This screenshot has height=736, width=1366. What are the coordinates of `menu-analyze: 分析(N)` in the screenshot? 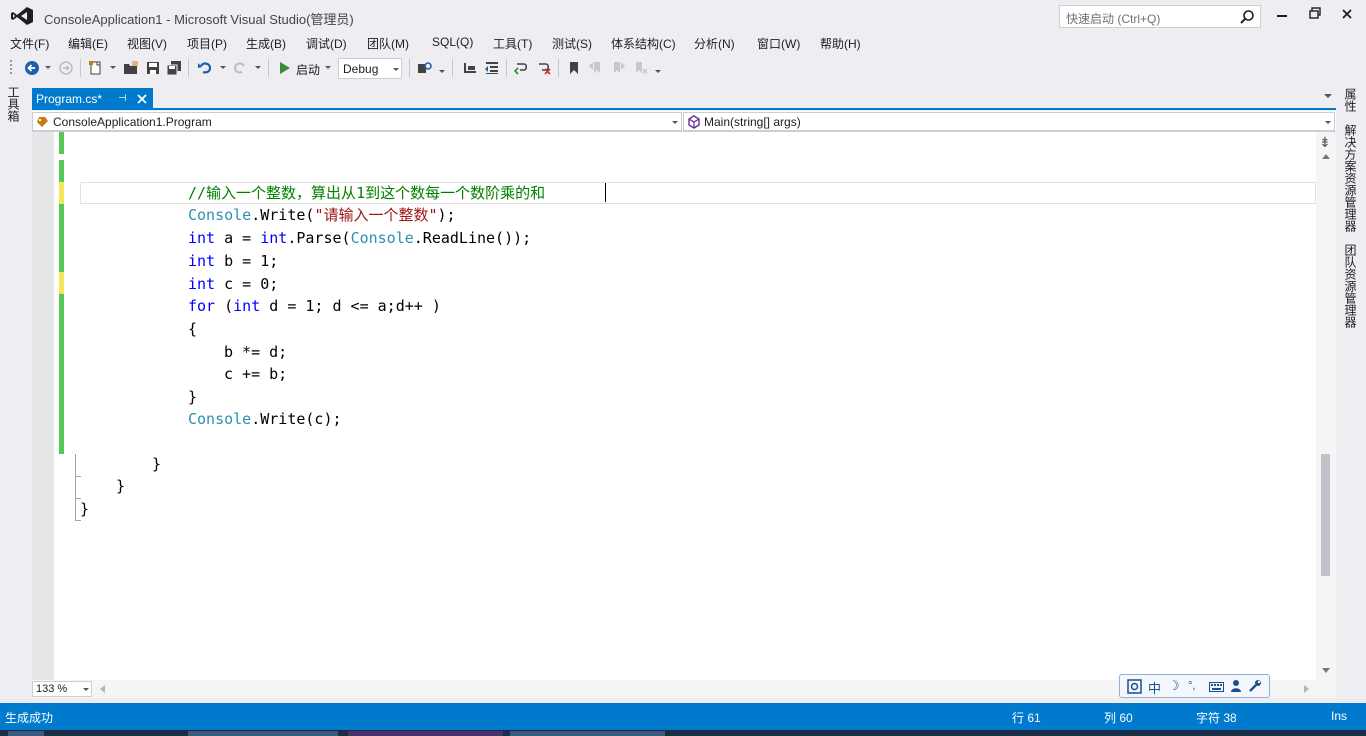 It's located at (714, 43).